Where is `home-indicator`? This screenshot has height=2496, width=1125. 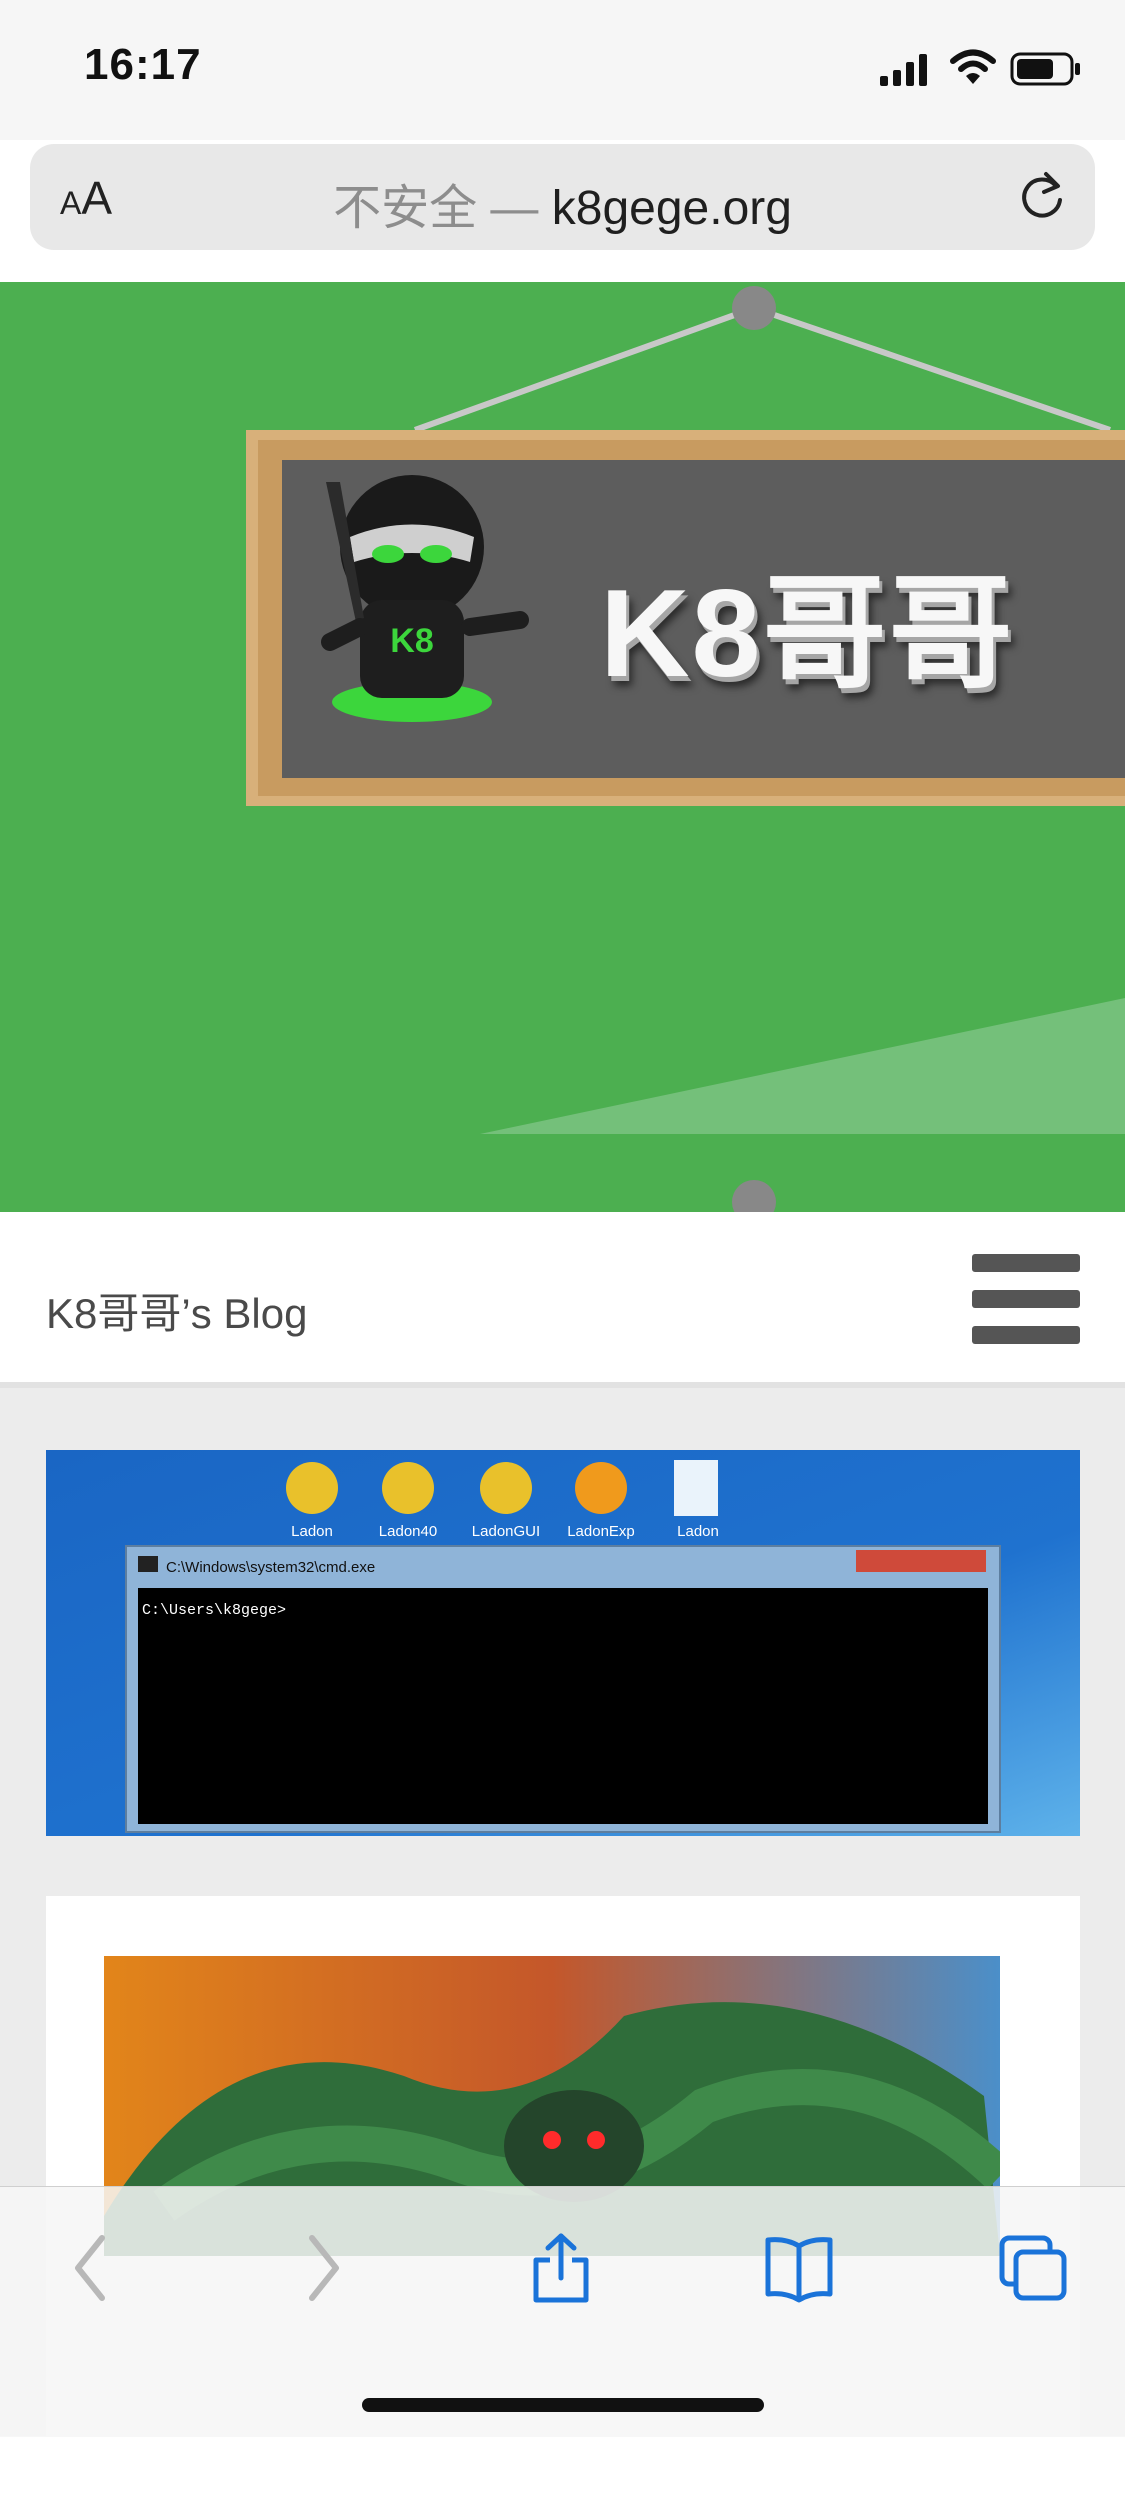
home-indicator is located at coordinates (563, 2405).